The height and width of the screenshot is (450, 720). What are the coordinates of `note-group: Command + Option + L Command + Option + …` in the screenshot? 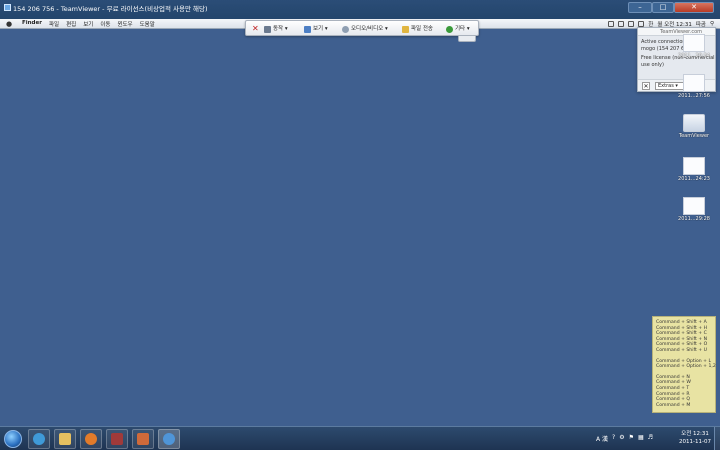 It's located at (686, 364).